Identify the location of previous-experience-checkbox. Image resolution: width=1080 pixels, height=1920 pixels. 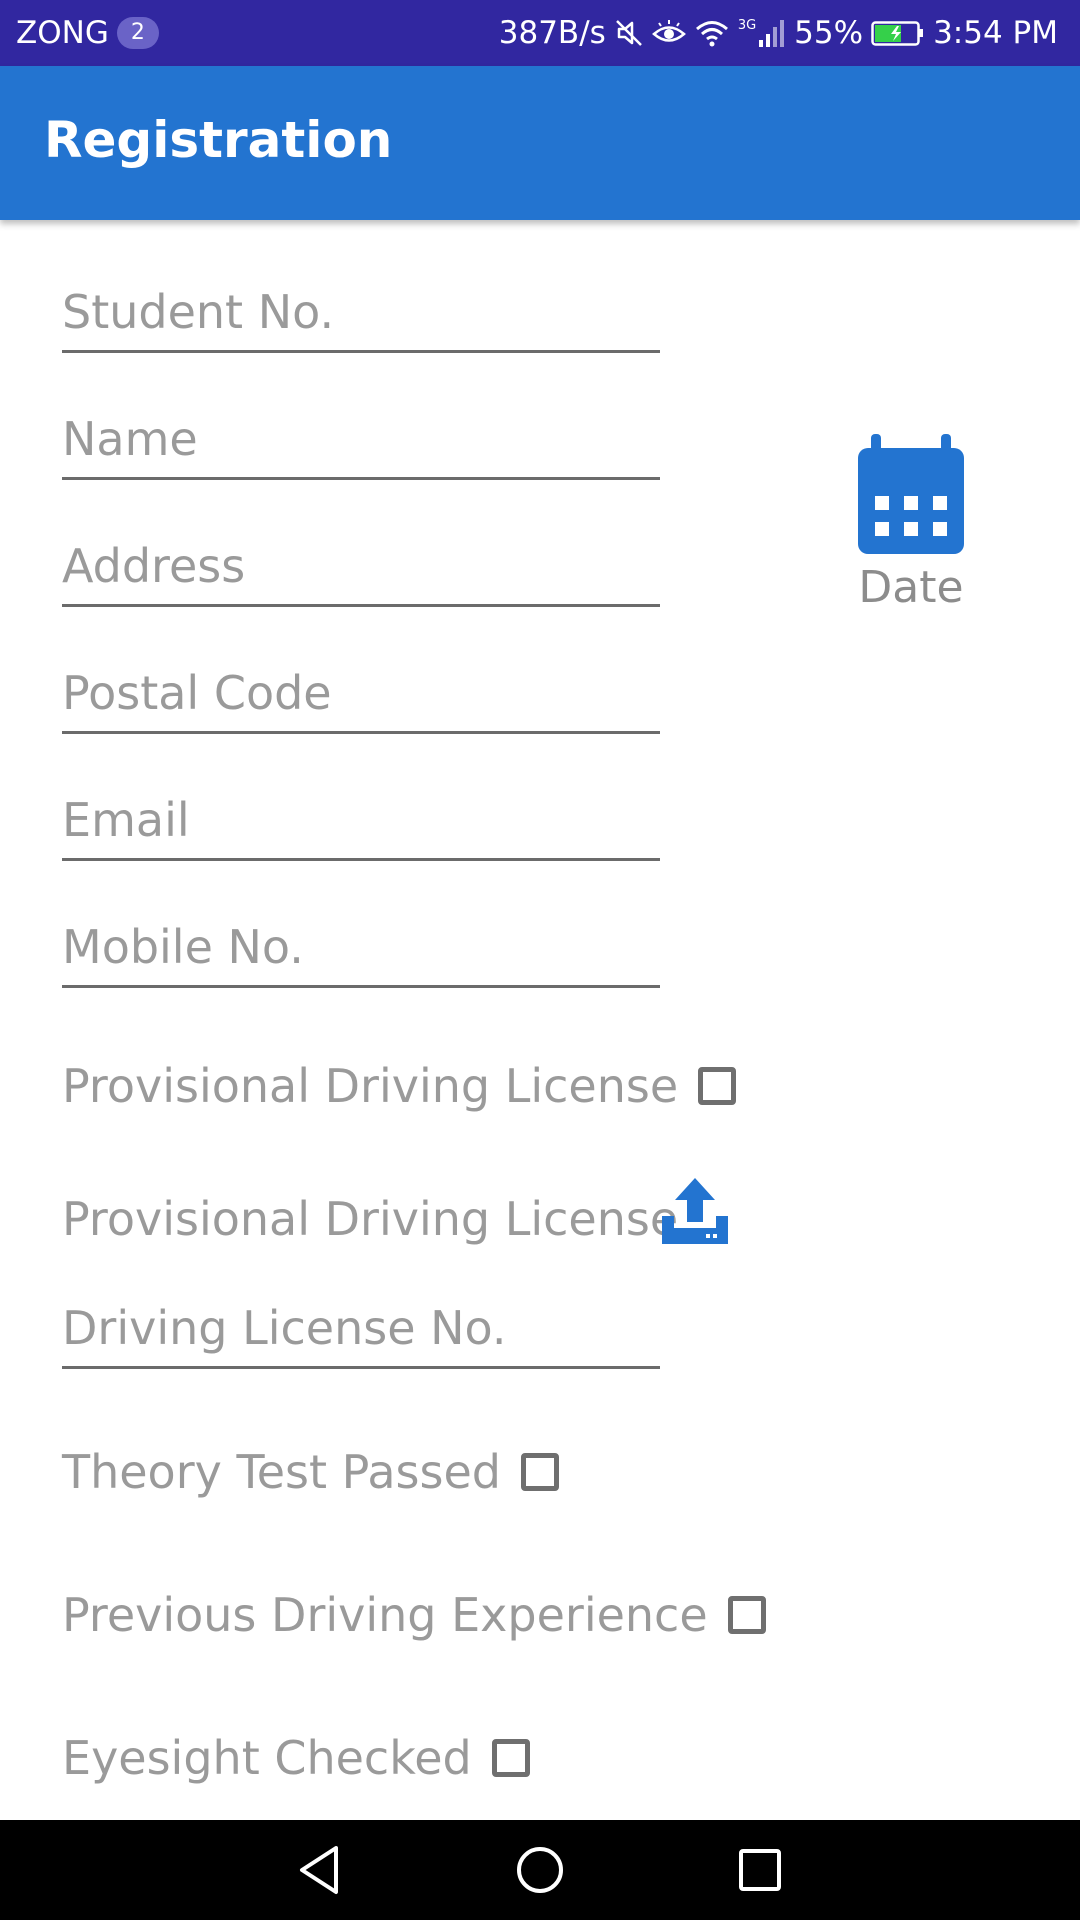
(746, 1615).